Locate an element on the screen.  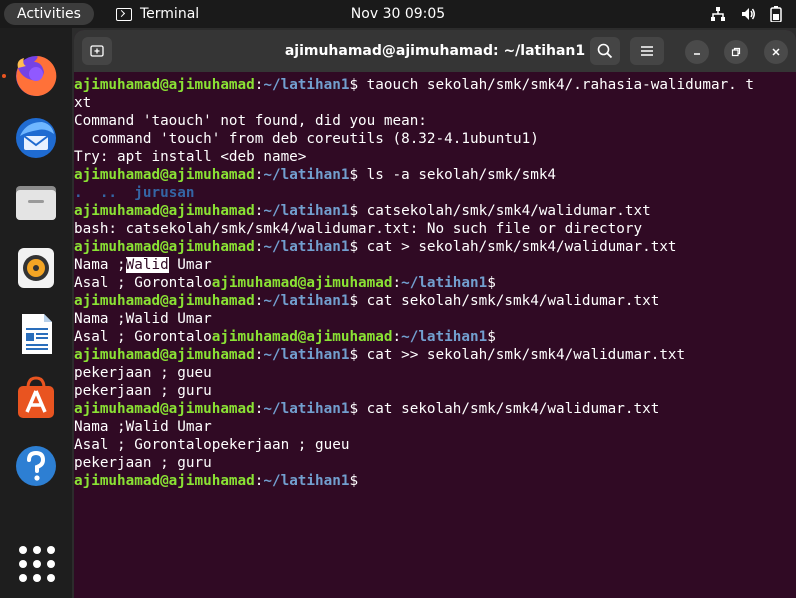
maximize-button is located at coordinates (736, 52).